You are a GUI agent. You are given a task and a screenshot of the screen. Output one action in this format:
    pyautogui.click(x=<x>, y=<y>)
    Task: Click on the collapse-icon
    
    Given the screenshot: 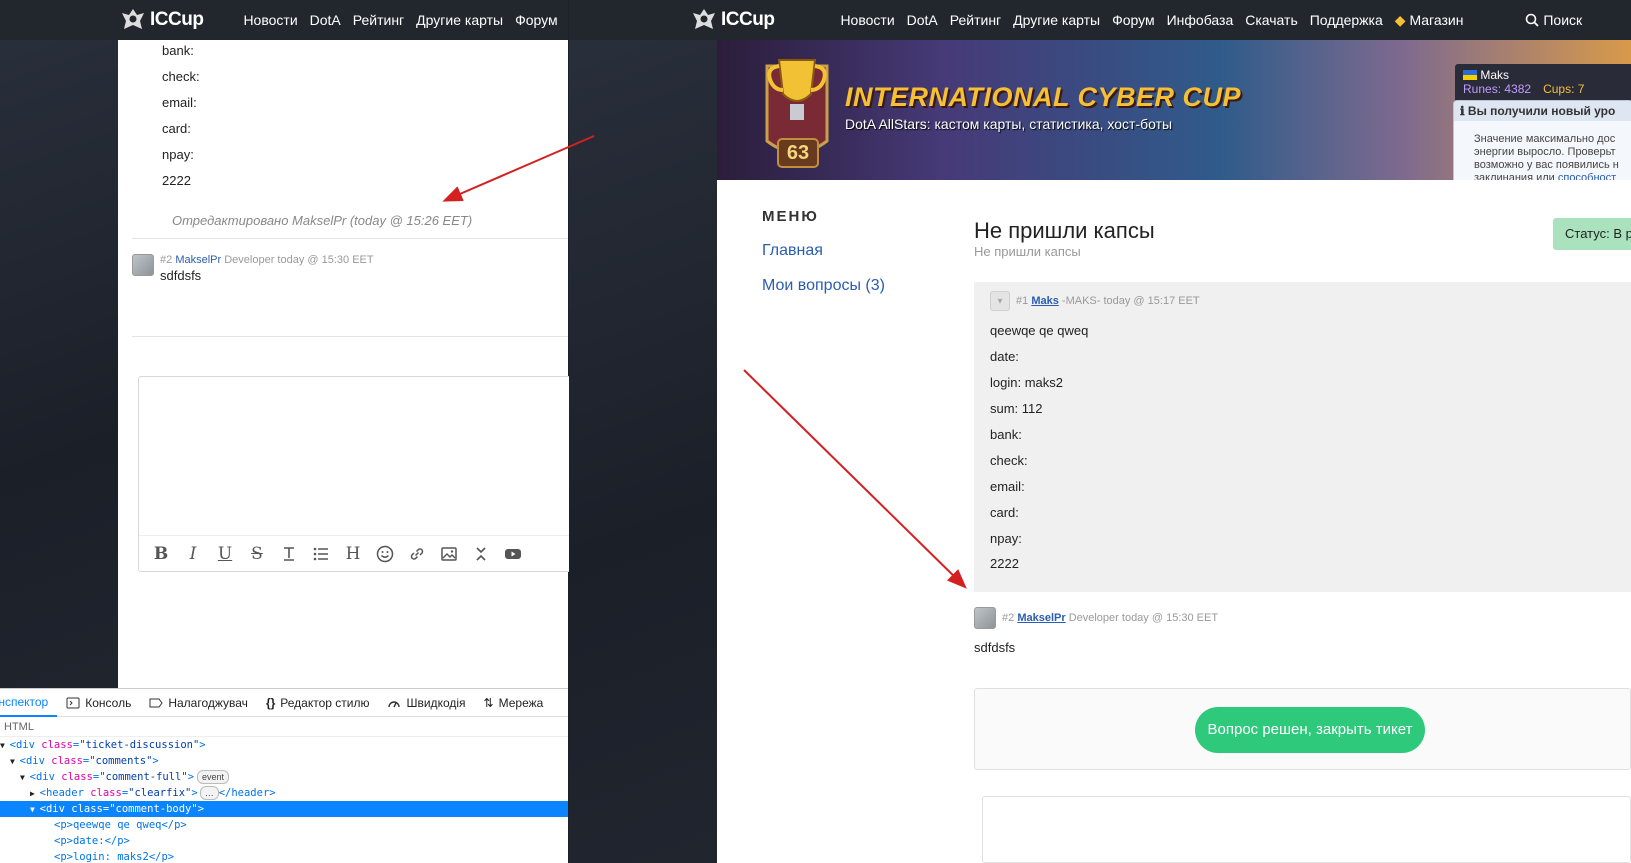 What is the action you would take?
    pyautogui.click(x=481, y=554)
    